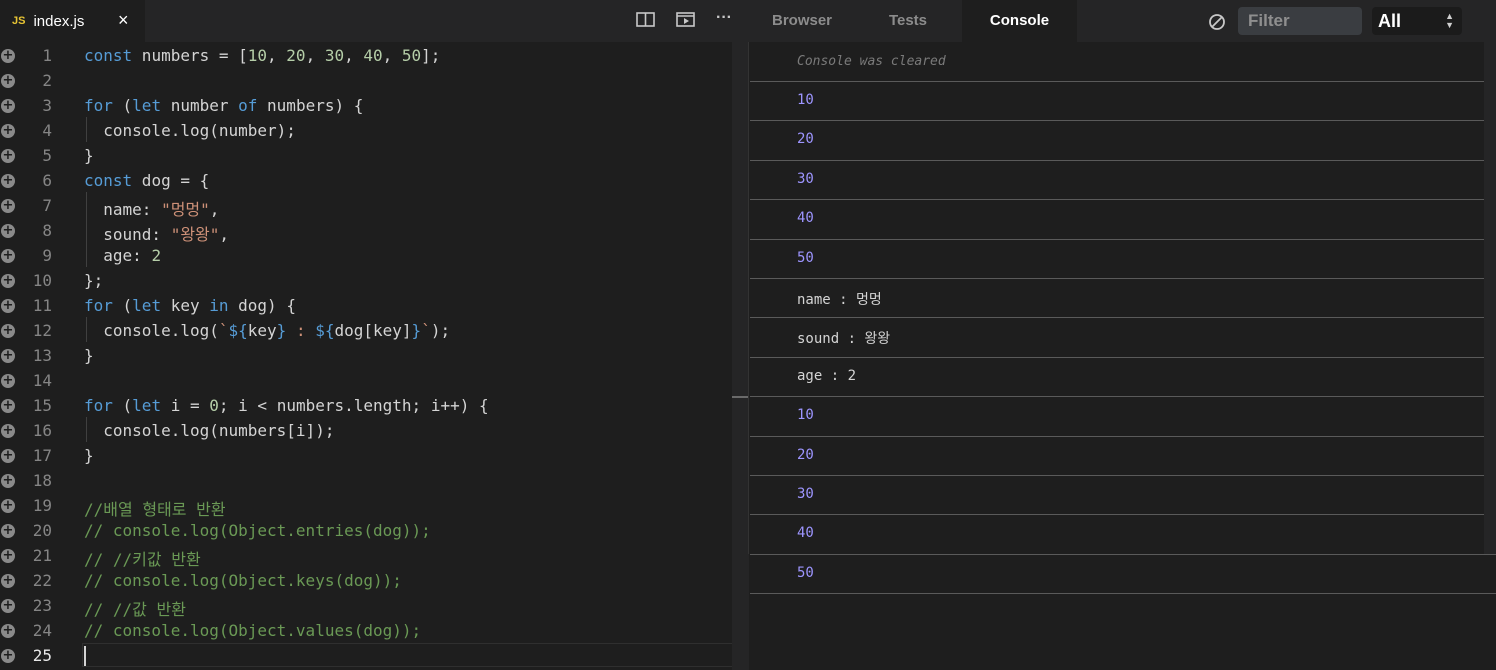 This screenshot has width=1496, height=670. I want to click on code-line: +8 sound: "왕왕",, so click(366, 231).